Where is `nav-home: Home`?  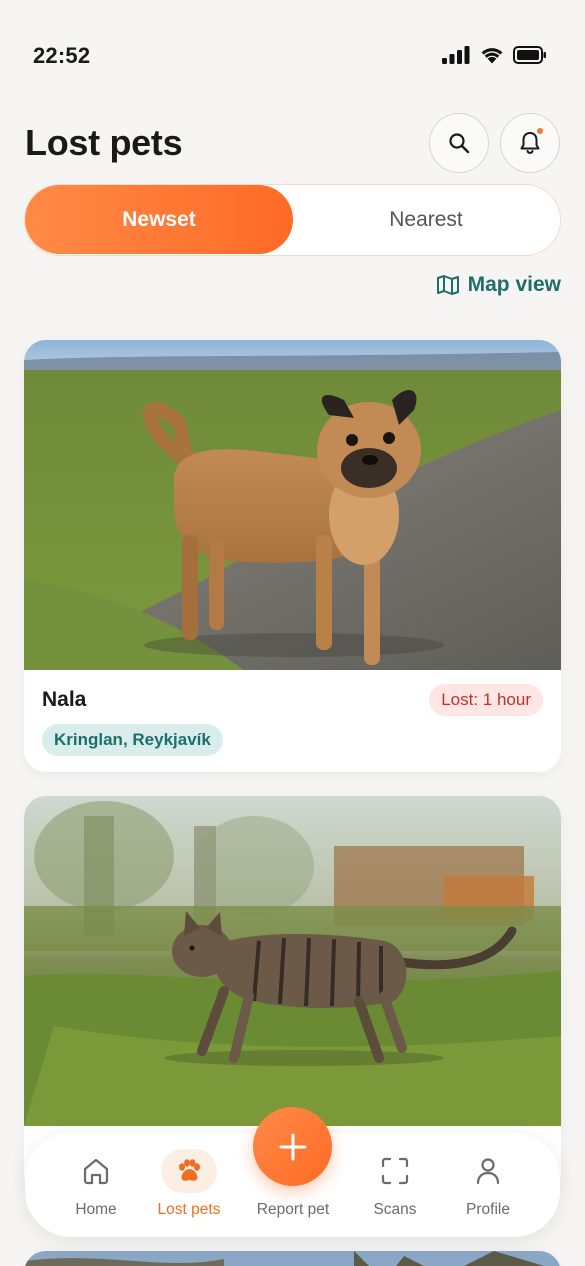 nav-home: Home is located at coordinates (96, 1185).